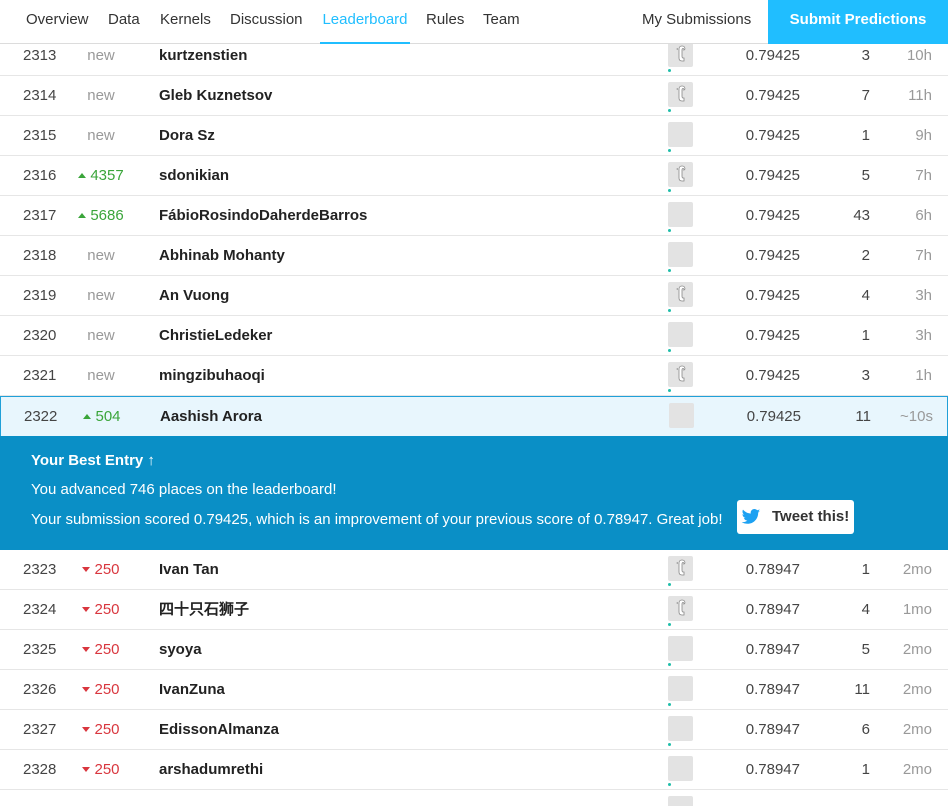 Image resolution: width=948 pixels, height=806 pixels. I want to click on rank-change: 4357, so click(101, 176).